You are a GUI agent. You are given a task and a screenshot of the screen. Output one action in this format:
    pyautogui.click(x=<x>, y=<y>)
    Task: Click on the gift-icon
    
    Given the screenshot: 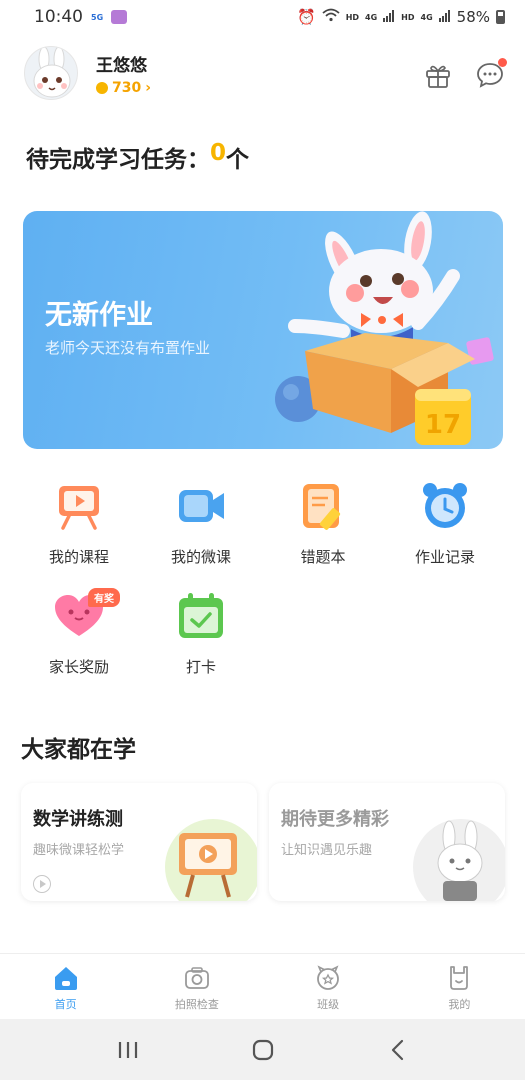 What is the action you would take?
    pyautogui.click(x=438, y=75)
    